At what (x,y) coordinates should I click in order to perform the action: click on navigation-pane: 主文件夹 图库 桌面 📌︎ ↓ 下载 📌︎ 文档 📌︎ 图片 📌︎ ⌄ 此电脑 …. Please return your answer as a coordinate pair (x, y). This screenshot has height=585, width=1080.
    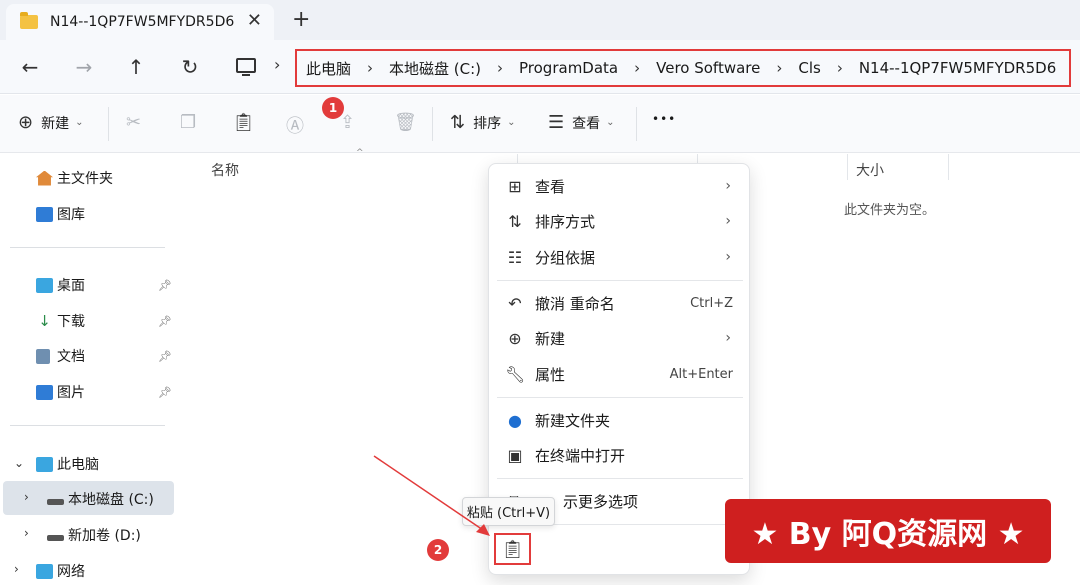
    Looking at the image, I should click on (90, 369).